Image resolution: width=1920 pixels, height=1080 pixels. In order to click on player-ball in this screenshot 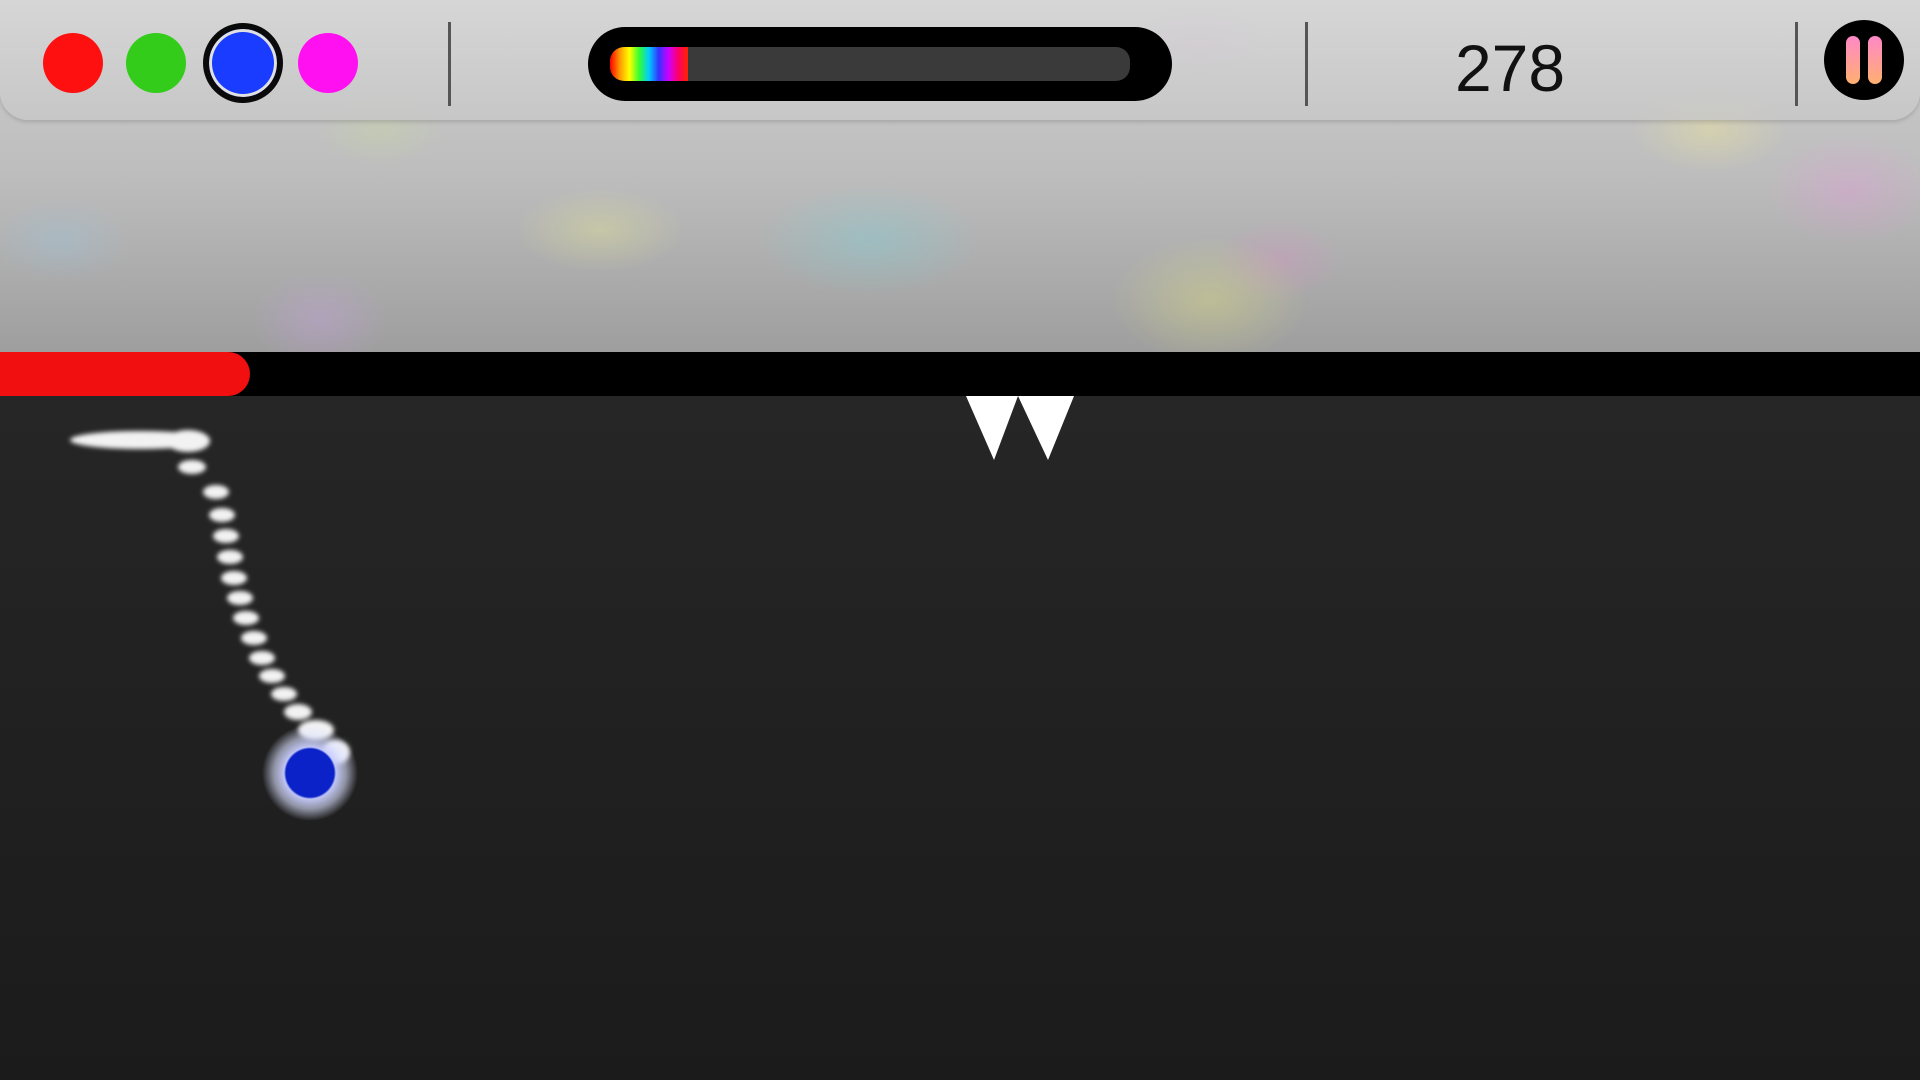, I will do `click(310, 773)`.